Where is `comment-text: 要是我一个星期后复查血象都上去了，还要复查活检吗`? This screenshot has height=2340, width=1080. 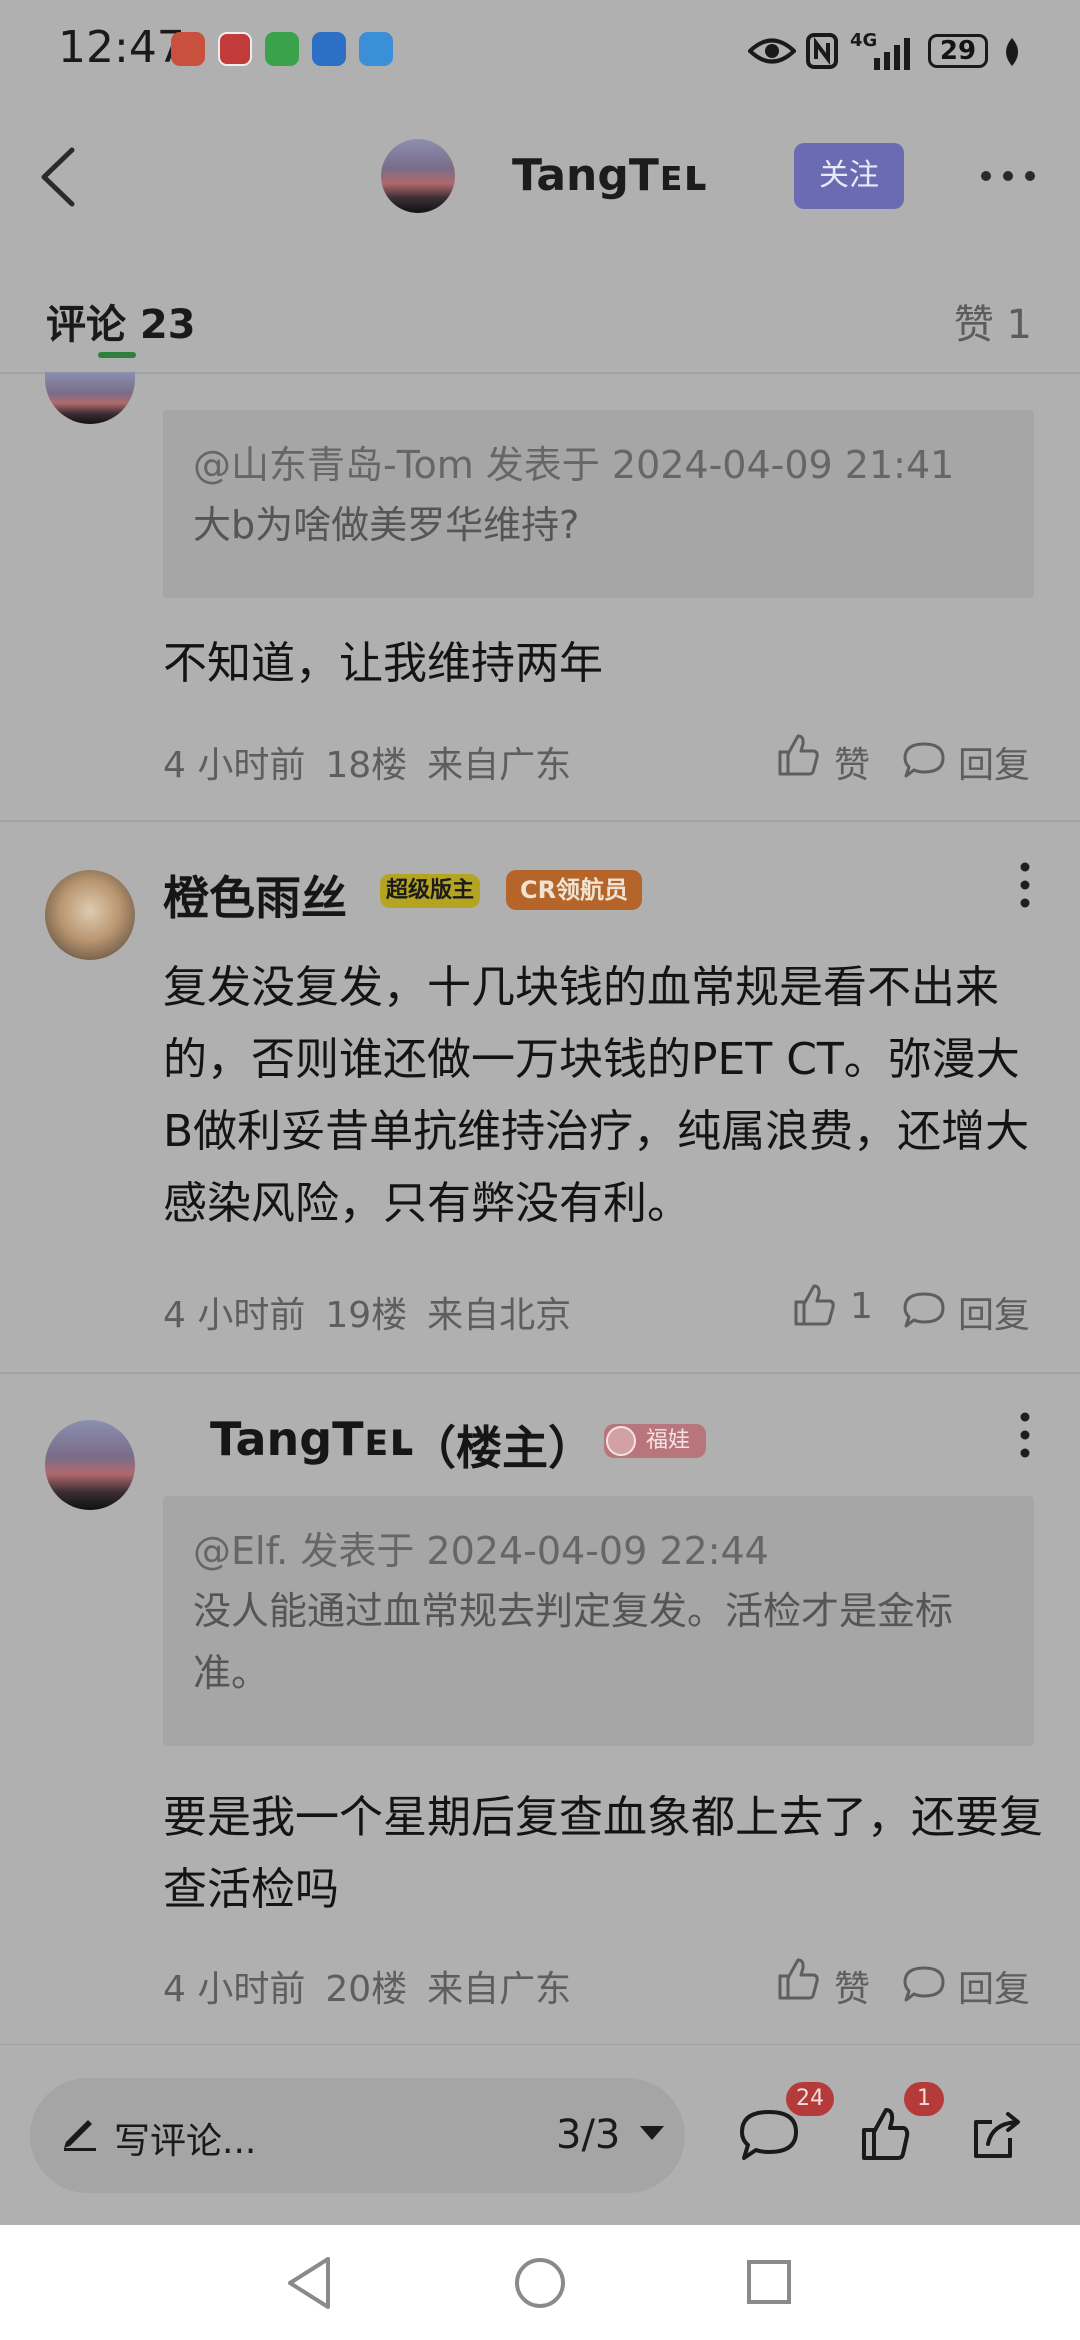
comment-text: 要是我一个星期后复查血象都上去了，还要复查活检吗 is located at coordinates (603, 1853).